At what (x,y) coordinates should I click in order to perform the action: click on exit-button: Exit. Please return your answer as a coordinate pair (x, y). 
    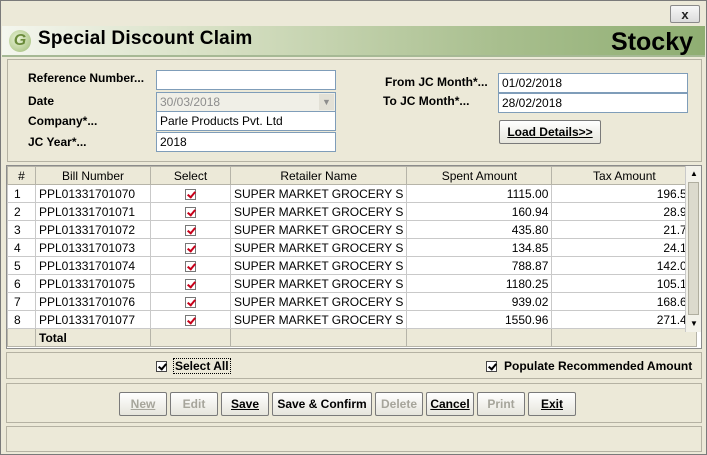
    Looking at the image, I should click on (552, 404).